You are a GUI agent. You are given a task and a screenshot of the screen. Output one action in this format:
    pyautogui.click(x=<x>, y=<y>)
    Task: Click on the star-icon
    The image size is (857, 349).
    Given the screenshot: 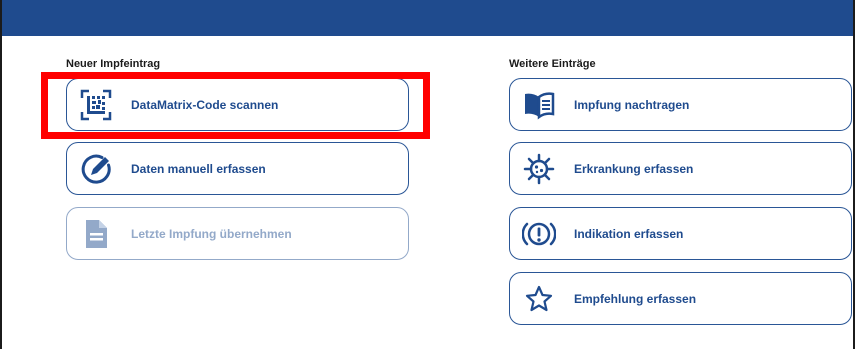 What is the action you would take?
    pyautogui.click(x=539, y=299)
    